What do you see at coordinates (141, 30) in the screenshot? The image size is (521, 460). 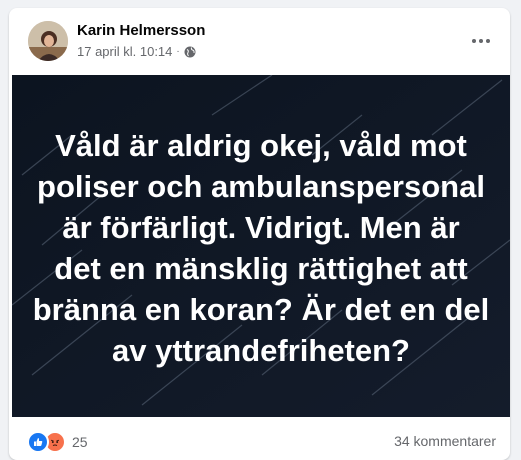 I see `author-name: Karin Helmersson` at bounding box center [141, 30].